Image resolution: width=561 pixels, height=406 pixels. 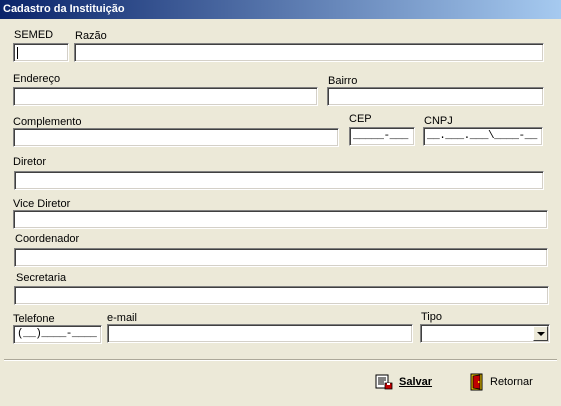 I want to click on diretor-input, so click(x=279, y=180).